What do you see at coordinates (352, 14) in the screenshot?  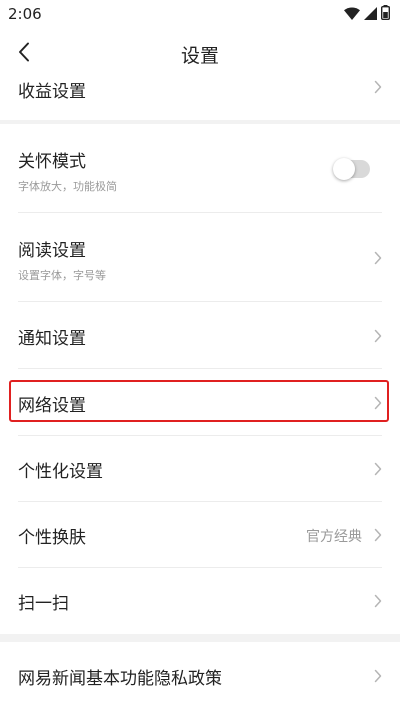 I see `wifi-icon` at bounding box center [352, 14].